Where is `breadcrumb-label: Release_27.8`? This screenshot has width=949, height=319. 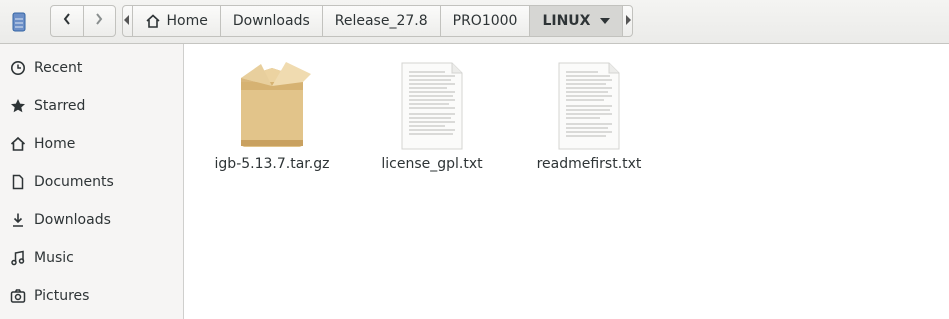
breadcrumb-label: Release_27.8 is located at coordinates (381, 21).